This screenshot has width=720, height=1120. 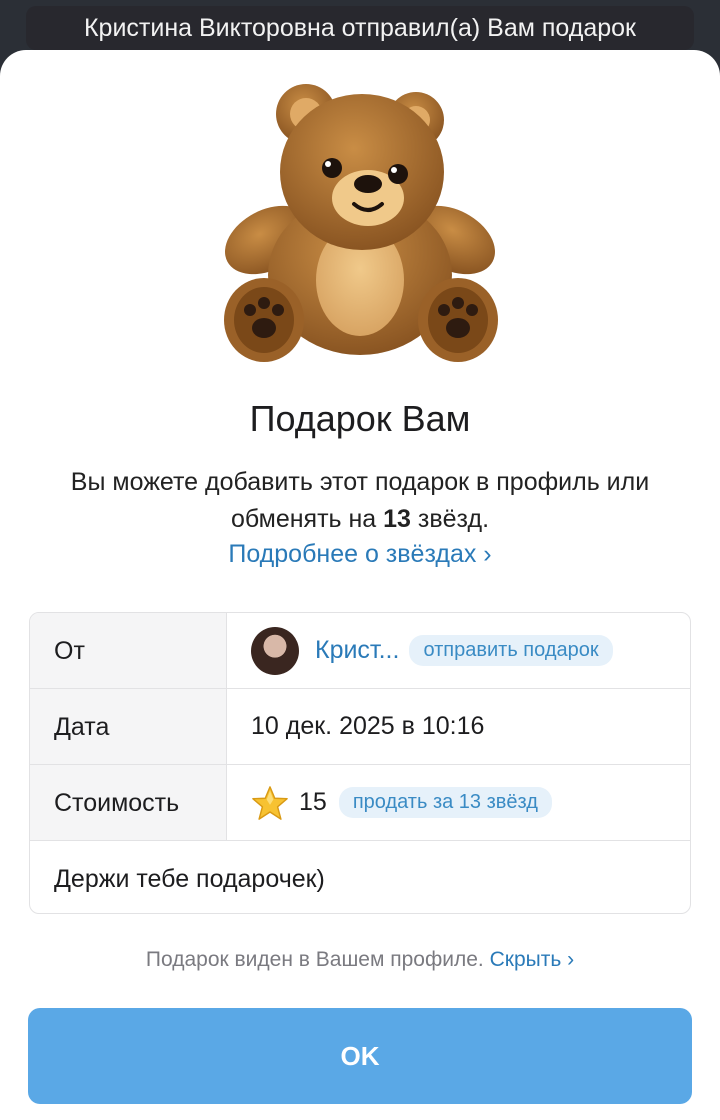 I want to click on send-gift-button: отправить подарок, so click(x=511, y=650).